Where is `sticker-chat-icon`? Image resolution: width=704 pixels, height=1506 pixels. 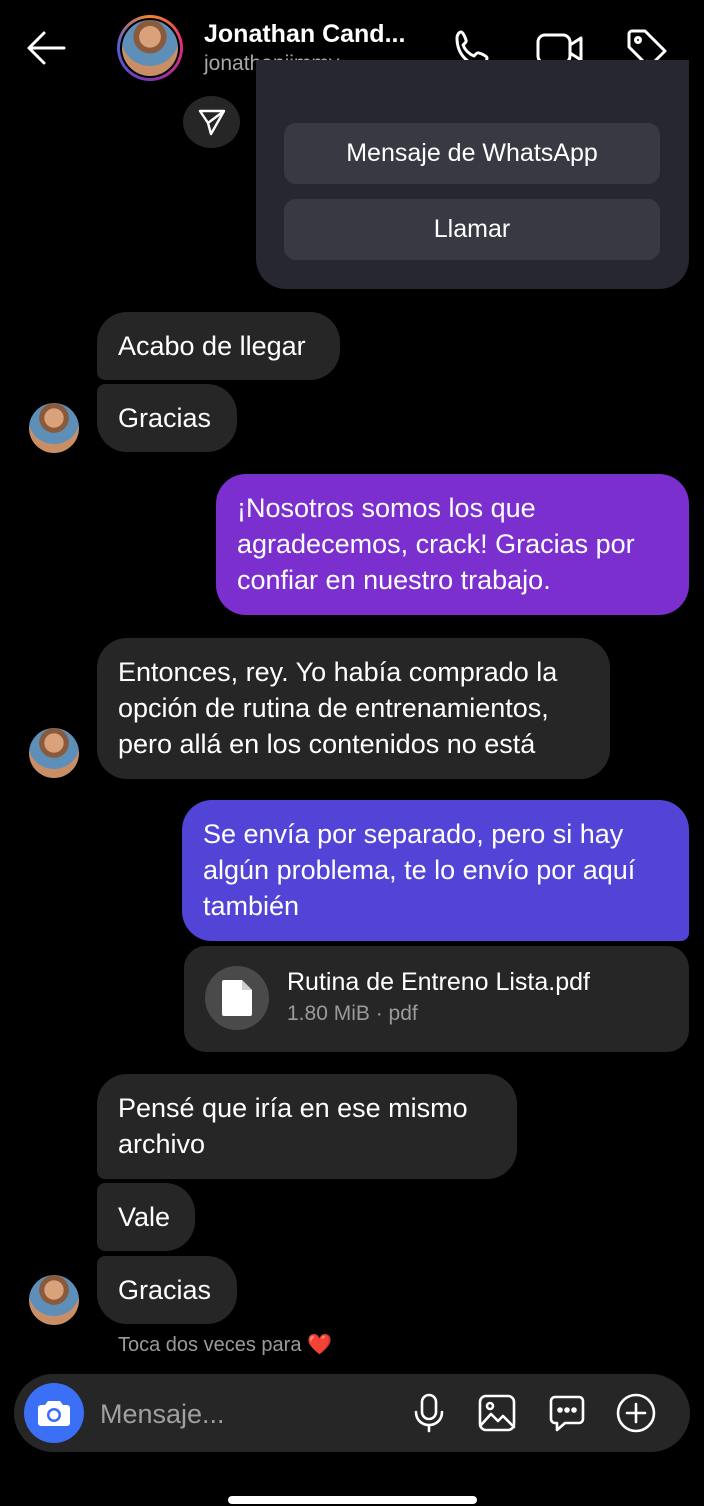 sticker-chat-icon is located at coordinates (567, 1413).